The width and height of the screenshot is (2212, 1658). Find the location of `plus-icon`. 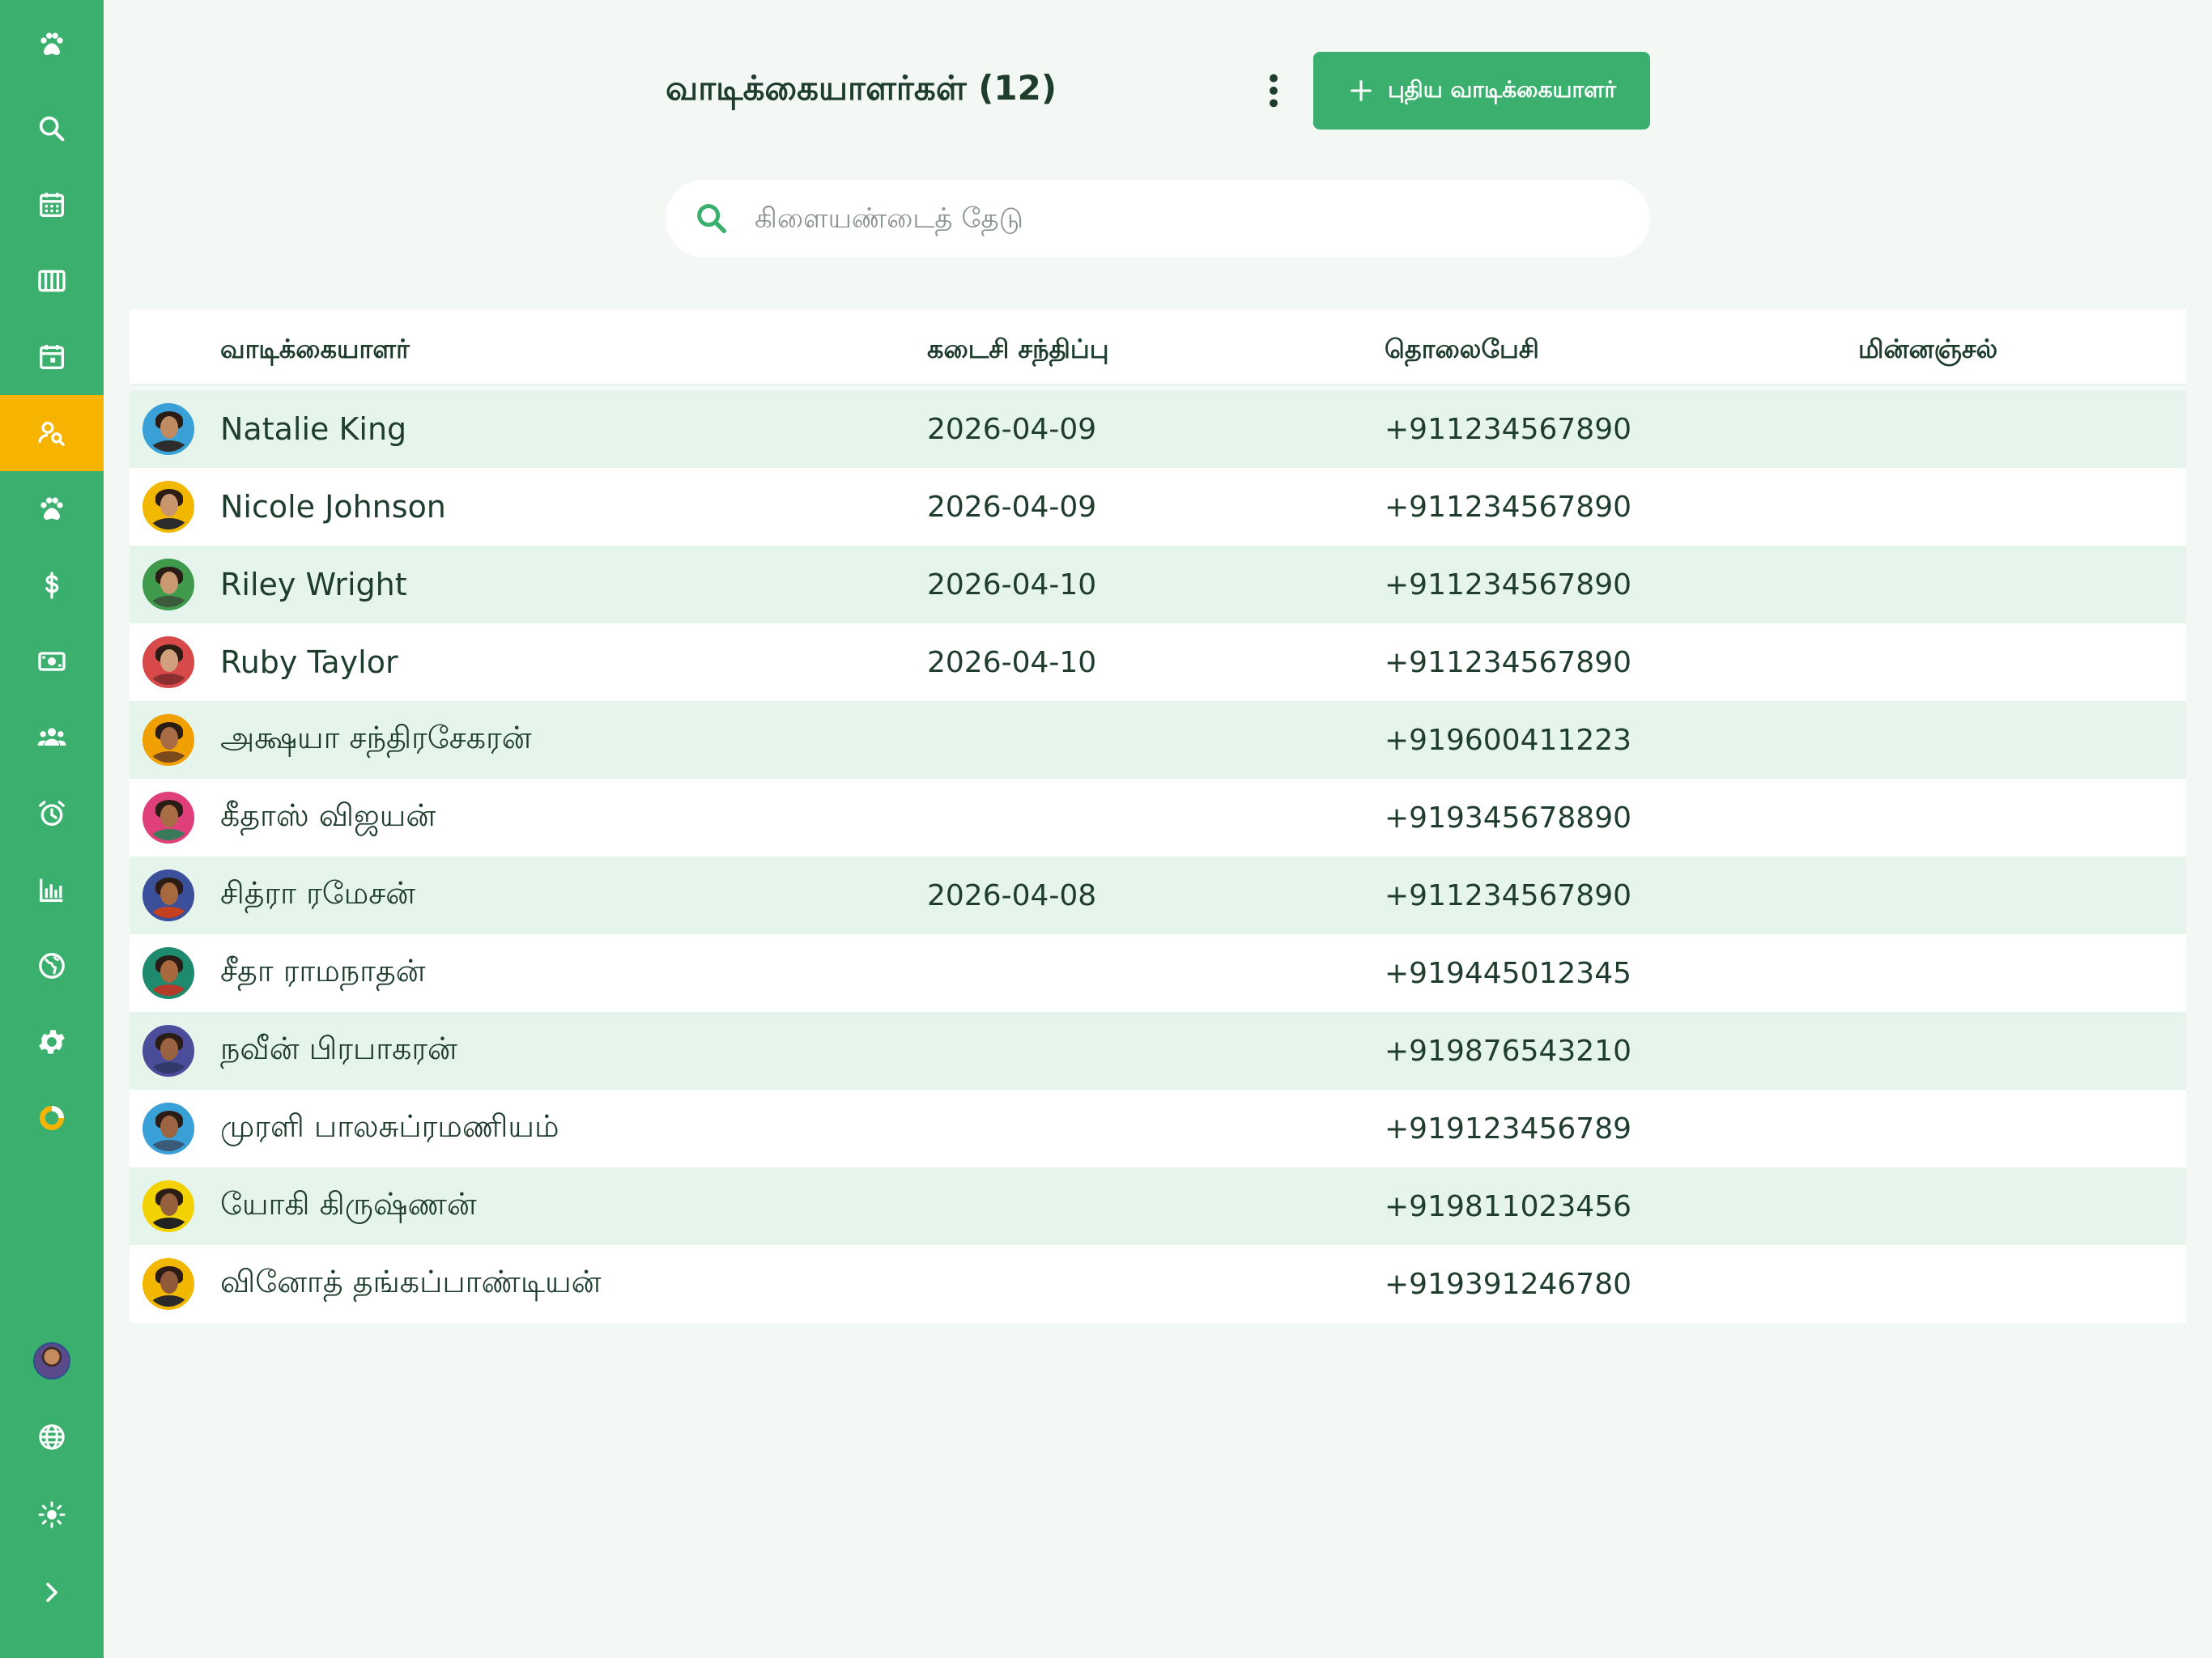

plus-icon is located at coordinates (1362, 90).